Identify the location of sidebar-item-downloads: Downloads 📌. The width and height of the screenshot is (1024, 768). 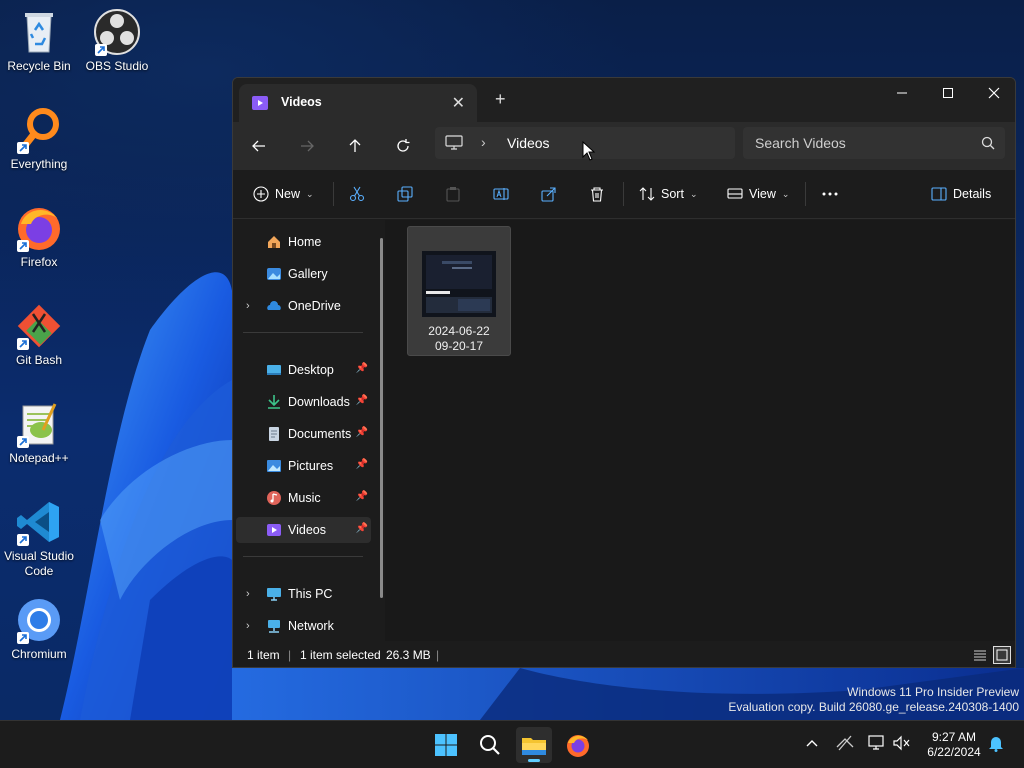
(303, 402).